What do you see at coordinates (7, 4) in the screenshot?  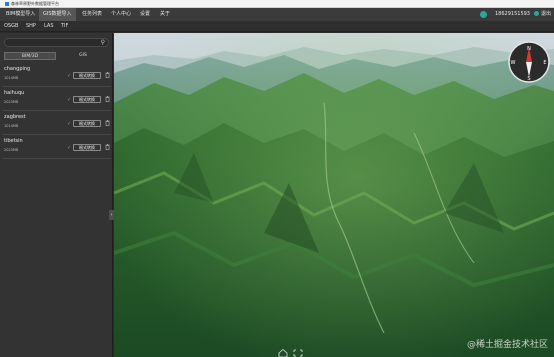 I see `app-icon` at bounding box center [7, 4].